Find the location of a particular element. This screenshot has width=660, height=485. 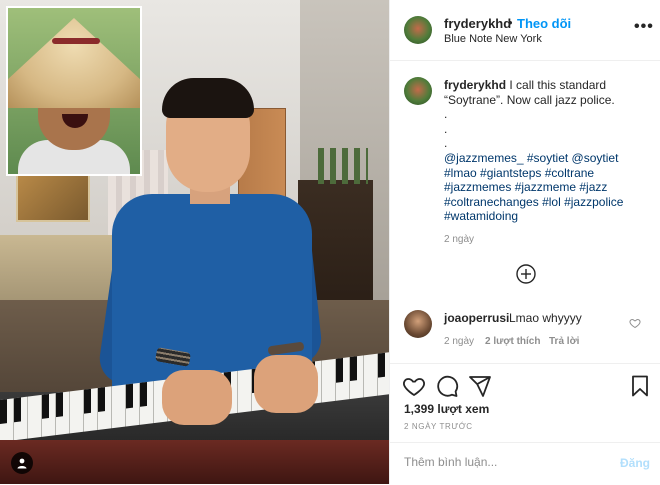

tagged-users-button is located at coordinates (22, 463).